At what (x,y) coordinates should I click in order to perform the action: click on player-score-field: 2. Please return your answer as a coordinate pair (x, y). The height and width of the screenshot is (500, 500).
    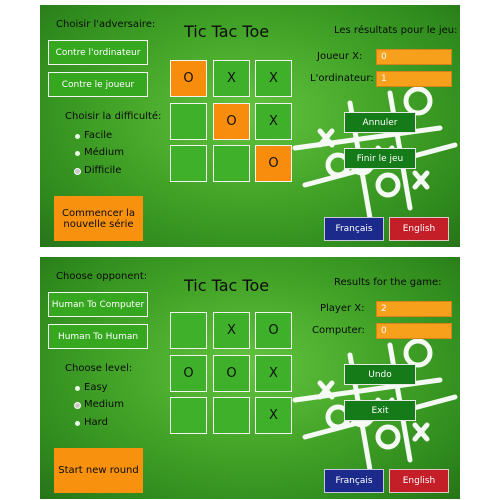
    Looking at the image, I should click on (414, 309).